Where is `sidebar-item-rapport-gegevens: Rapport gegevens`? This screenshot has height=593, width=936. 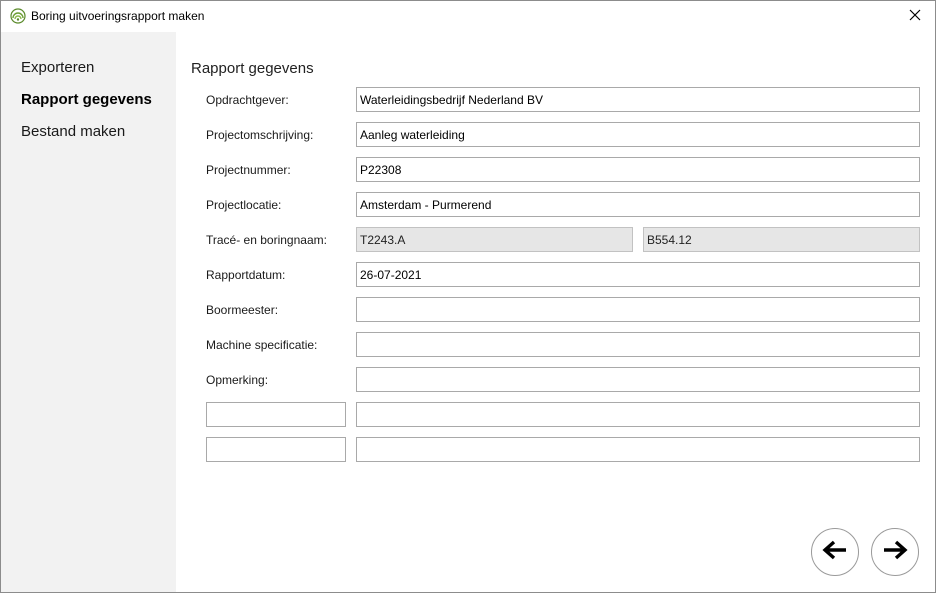
sidebar-item-rapport-gegevens: Rapport gegevens is located at coordinates (86, 99).